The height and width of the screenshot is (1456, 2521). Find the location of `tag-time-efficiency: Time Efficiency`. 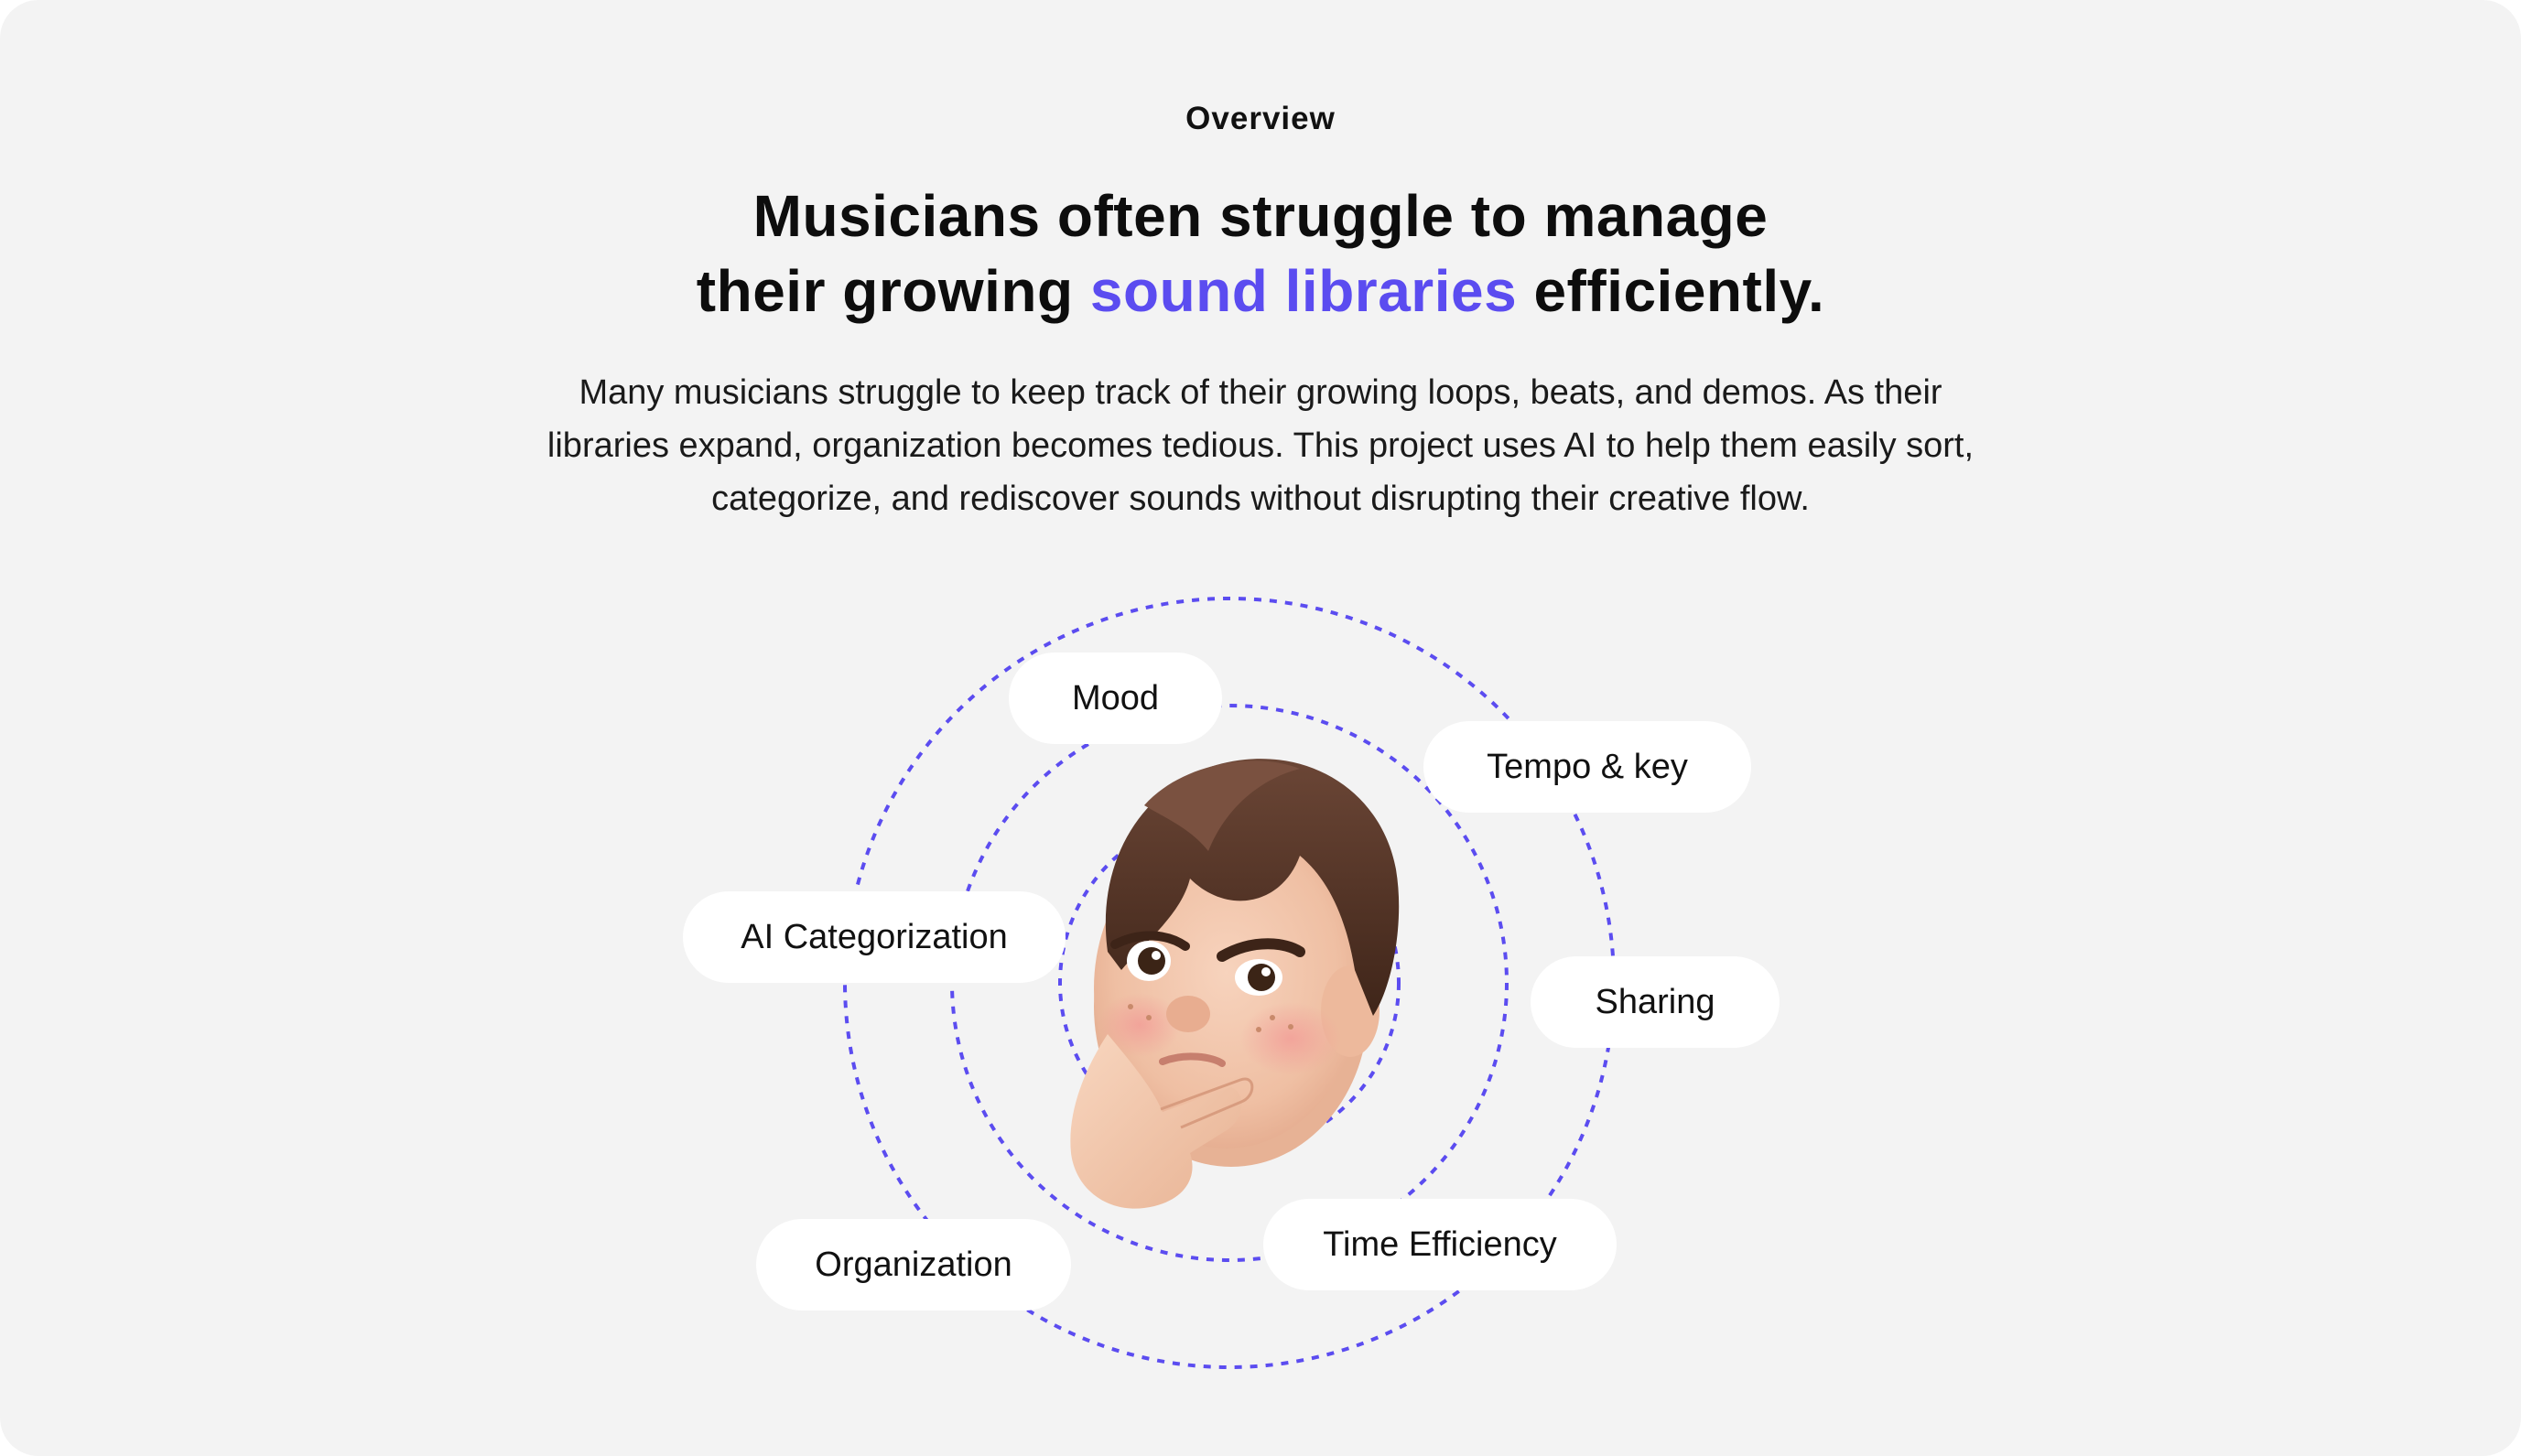

tag-time-efficiency: Time Efficiency is located at coordinates (1440, 1244).